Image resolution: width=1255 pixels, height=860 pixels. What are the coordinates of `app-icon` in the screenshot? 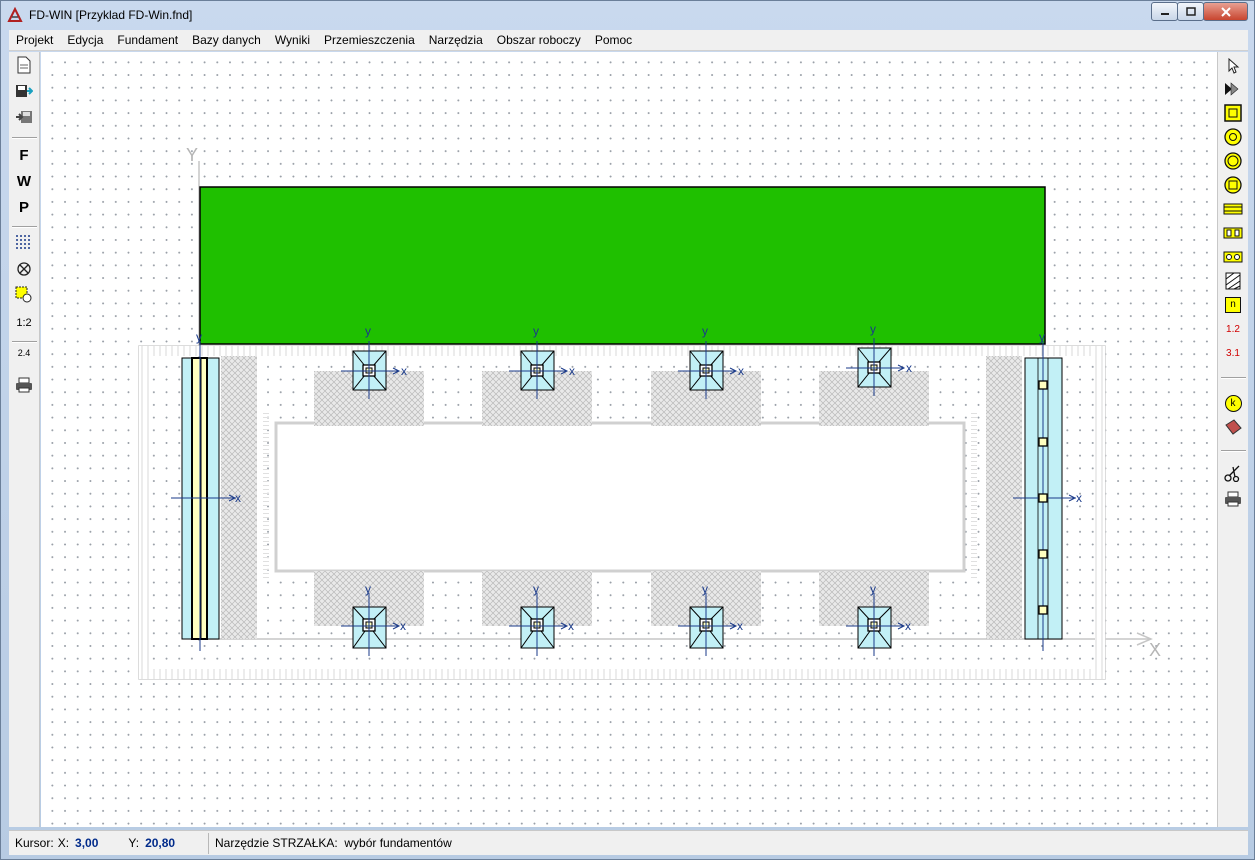 It's located at (15, 14).